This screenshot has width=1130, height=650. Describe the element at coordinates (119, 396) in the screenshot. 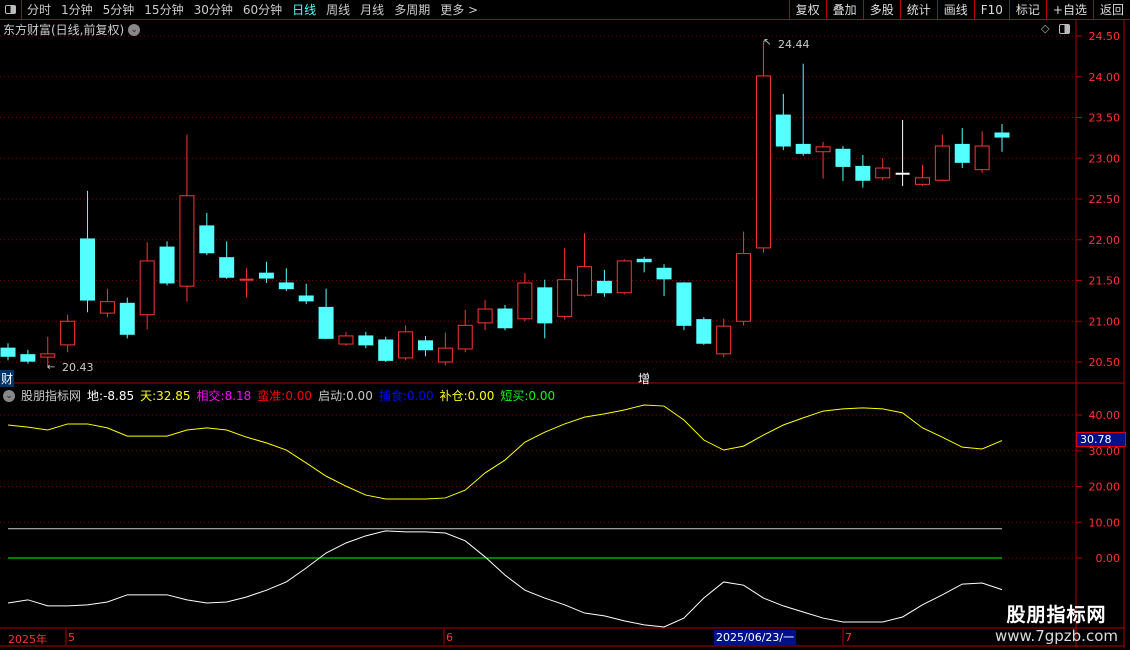

I see `indicator-number: -8.85` at that location.